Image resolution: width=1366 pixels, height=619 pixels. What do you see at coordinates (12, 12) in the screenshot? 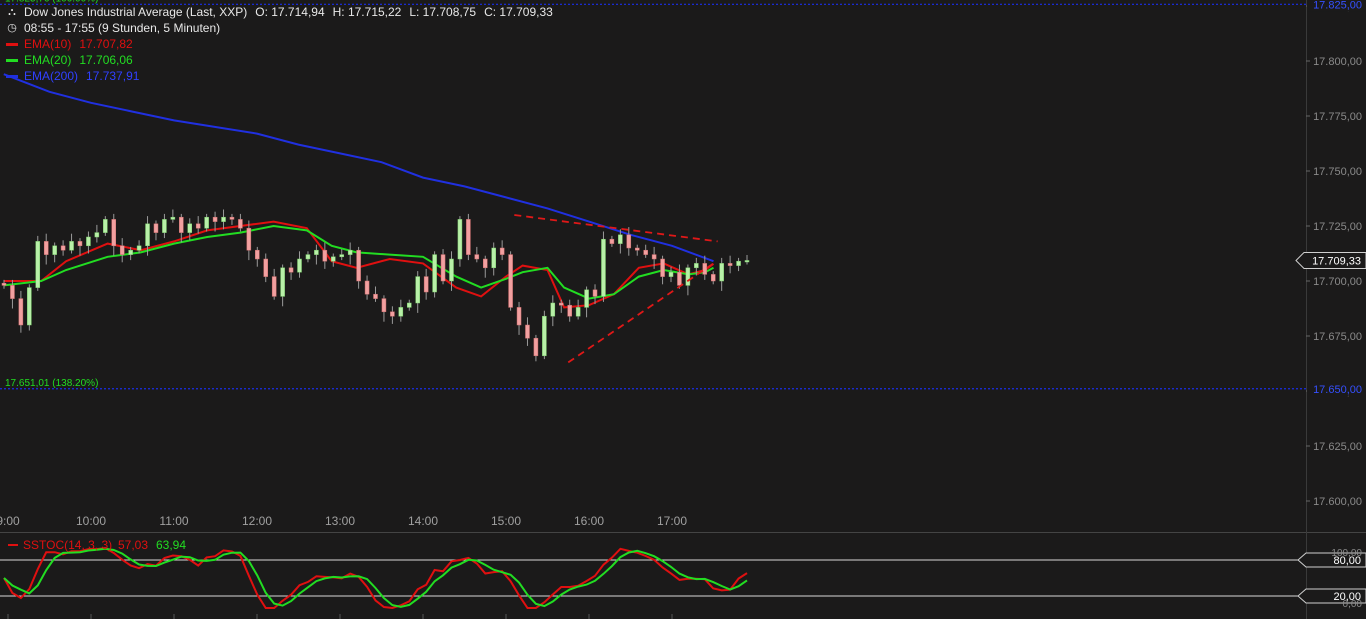
I see `chart-type-icon: ⛬` at bounding box center [12, 12].